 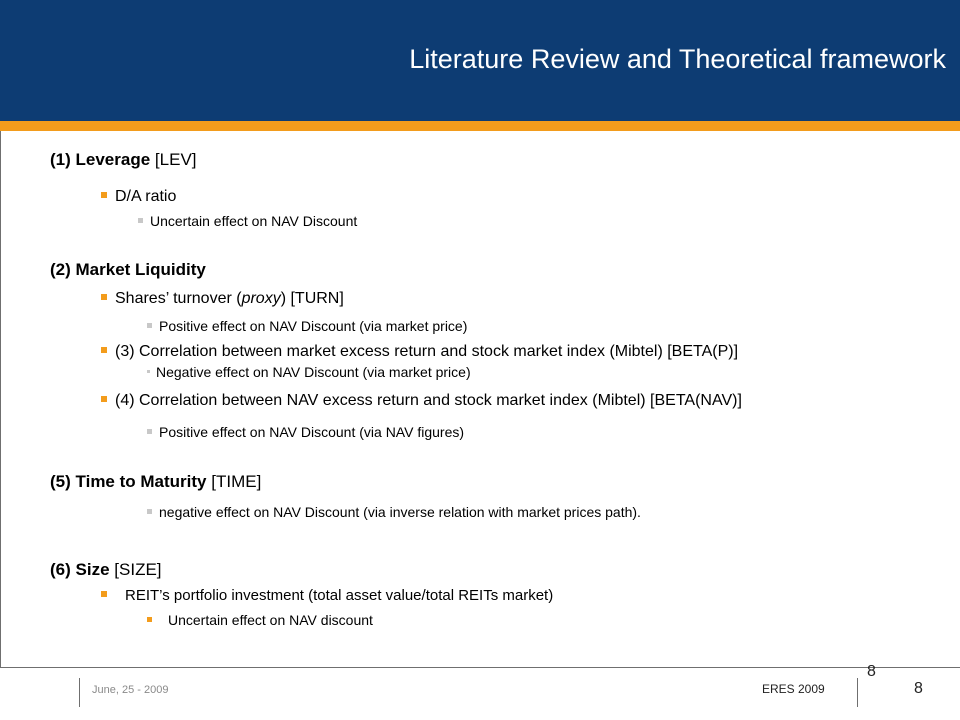 What do you see at coordinates (270, 620) in the screenshot?
I see `sub-bullet-text: Uncertain effect on NAV discount` at bounding box center [270, 620].